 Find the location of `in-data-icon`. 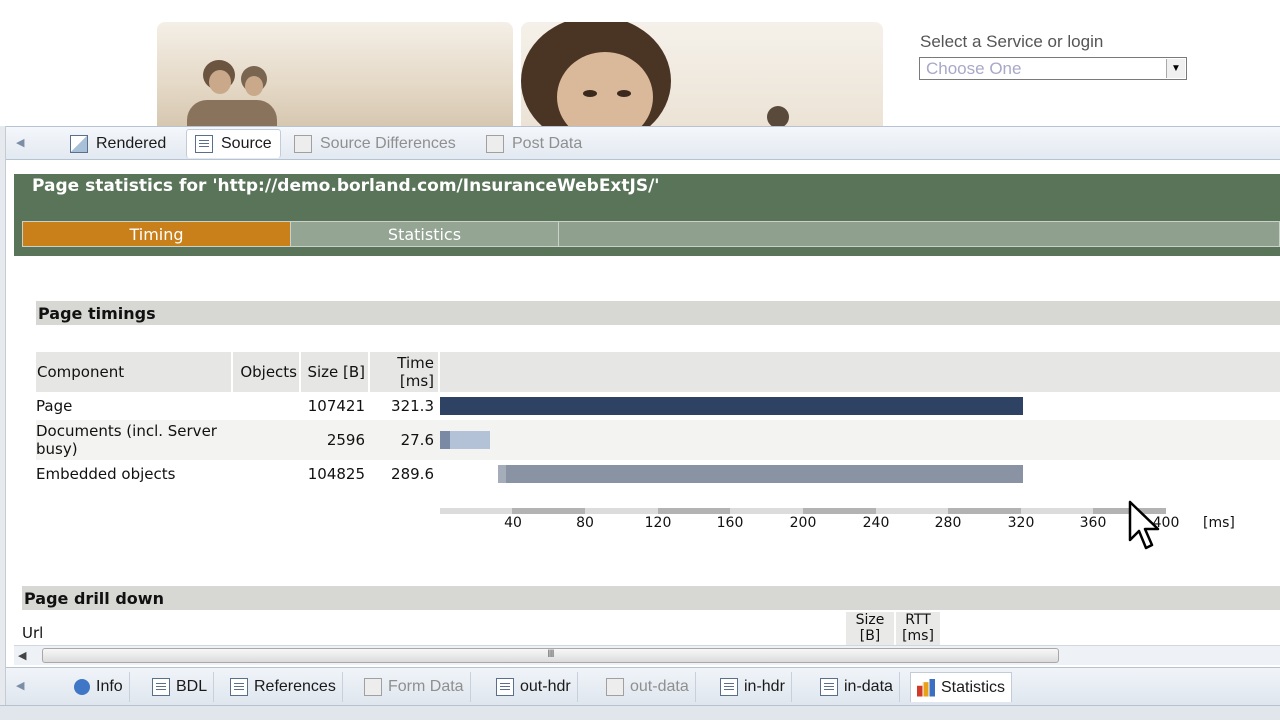

in-data-icon is located at coordinates (829, 687).